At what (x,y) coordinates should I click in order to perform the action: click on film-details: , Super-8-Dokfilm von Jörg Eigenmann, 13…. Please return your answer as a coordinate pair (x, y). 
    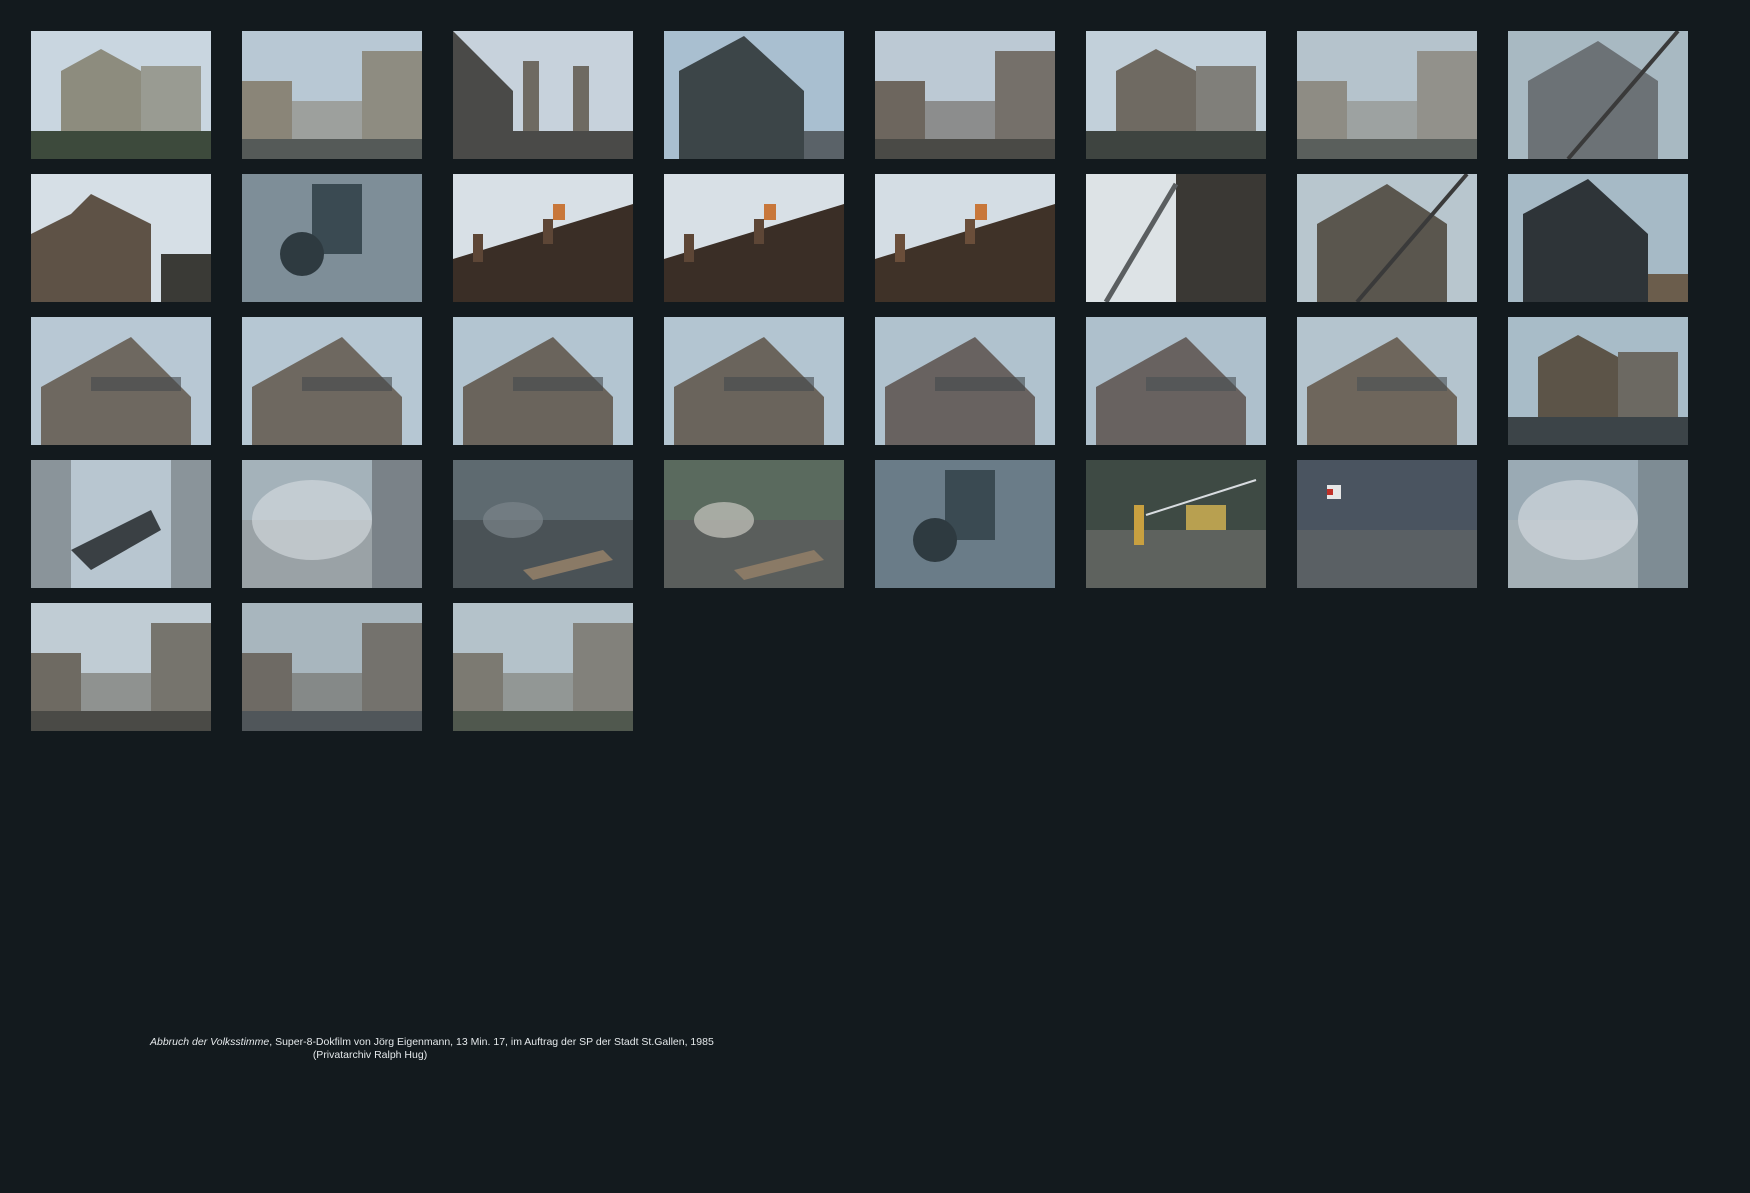
    Looking at the image, I should click on (491, 1042).